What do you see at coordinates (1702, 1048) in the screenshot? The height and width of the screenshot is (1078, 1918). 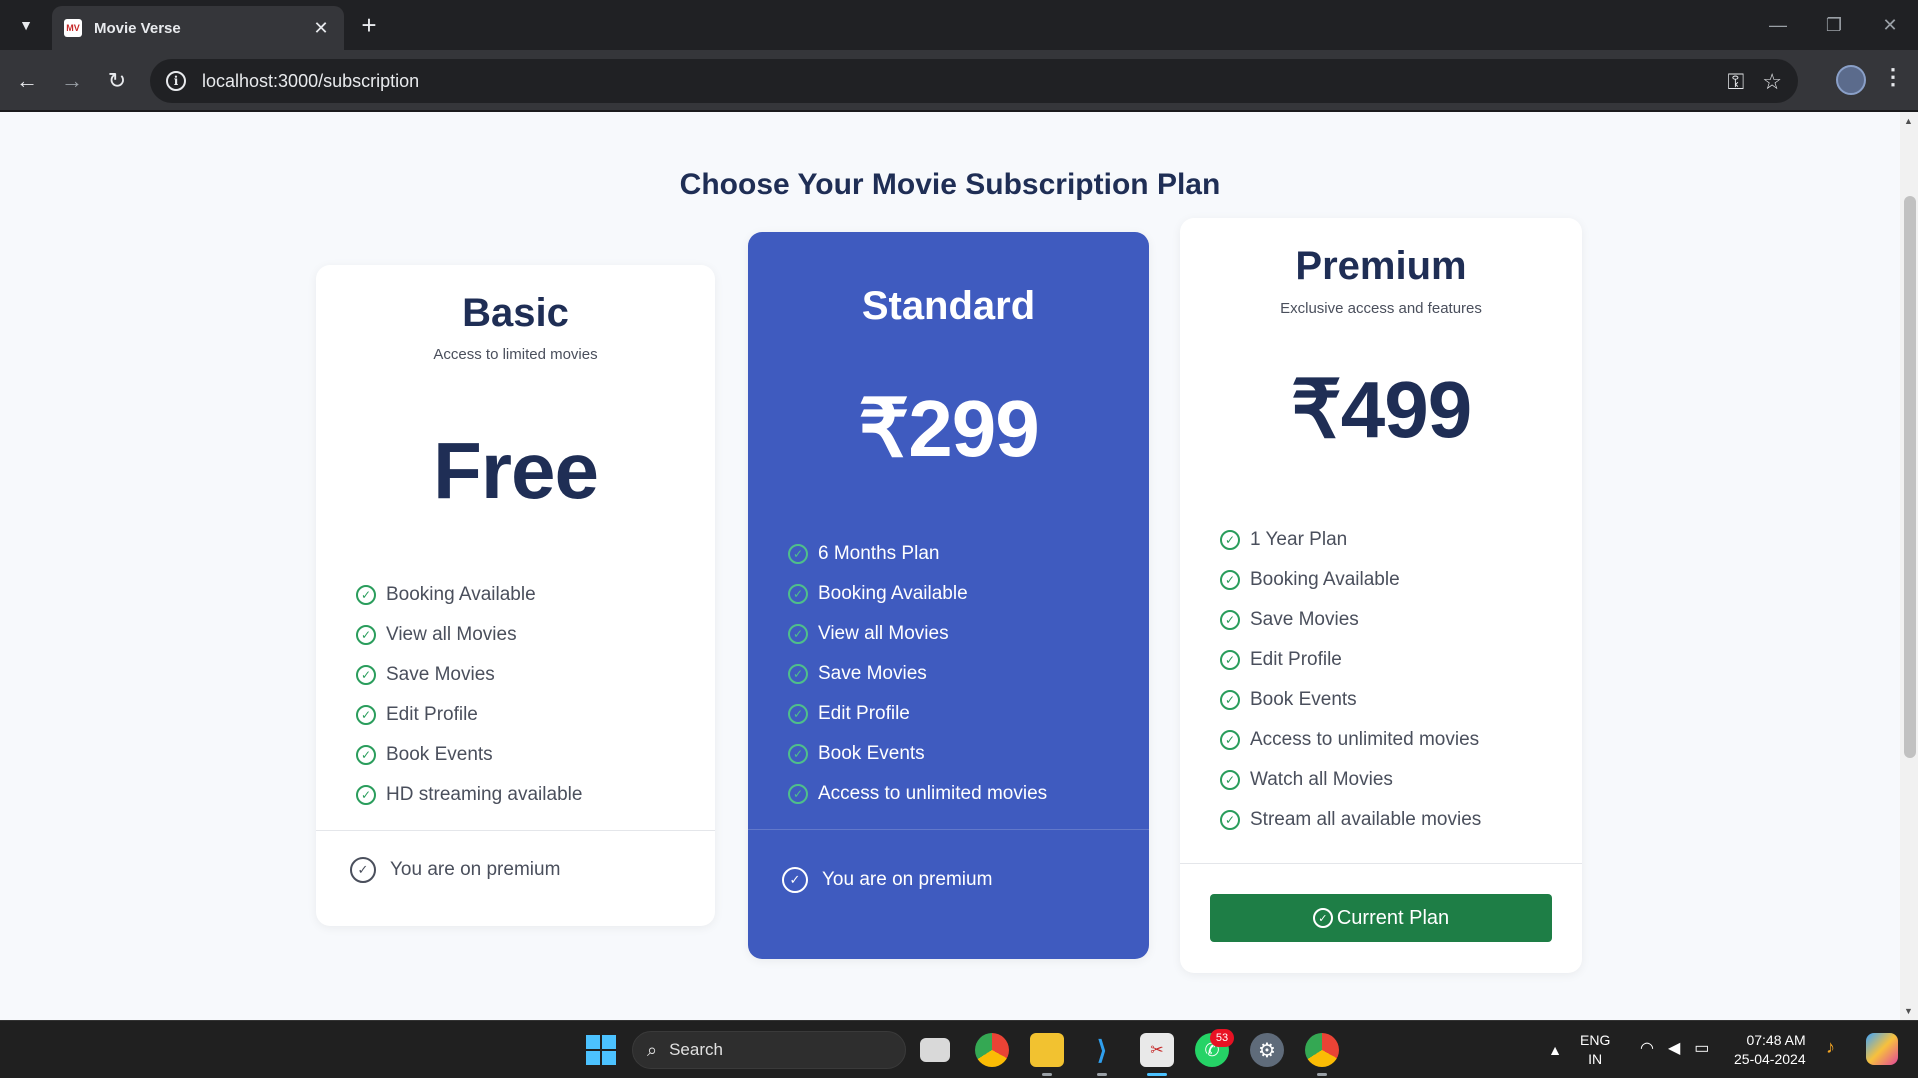 I see `battery-icon: ▭` at bounding box center [1702, 1048].